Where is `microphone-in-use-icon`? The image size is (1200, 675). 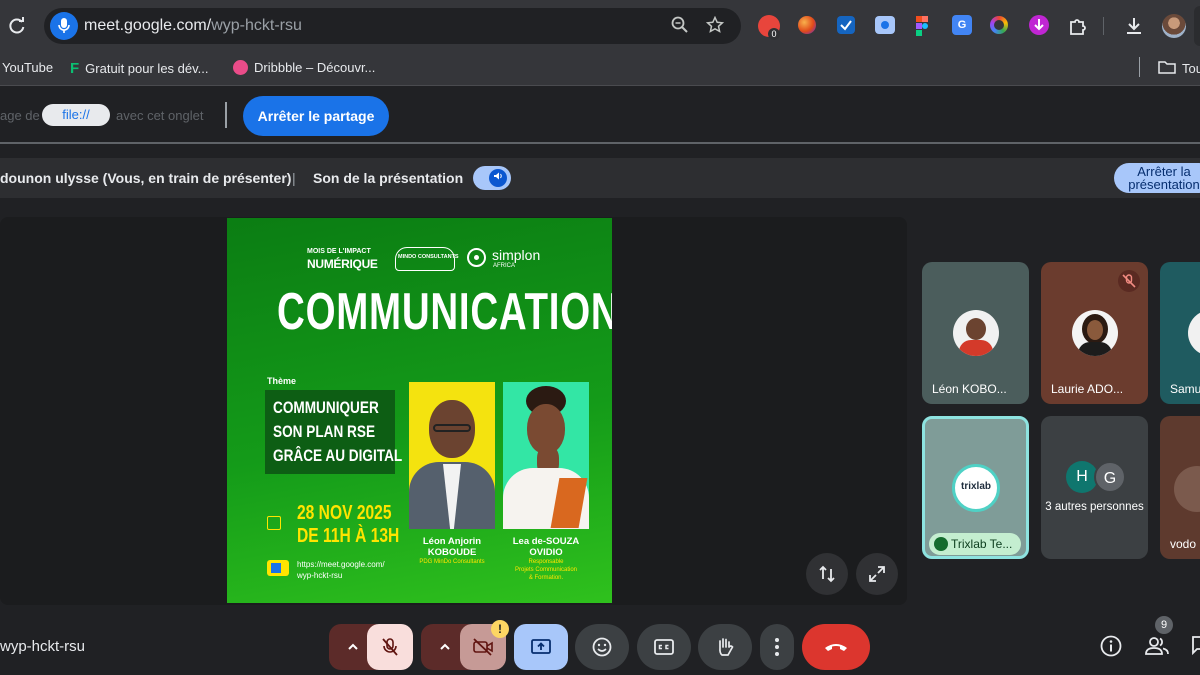
microphone-in-use-icon is located at coordinates (64, 26).